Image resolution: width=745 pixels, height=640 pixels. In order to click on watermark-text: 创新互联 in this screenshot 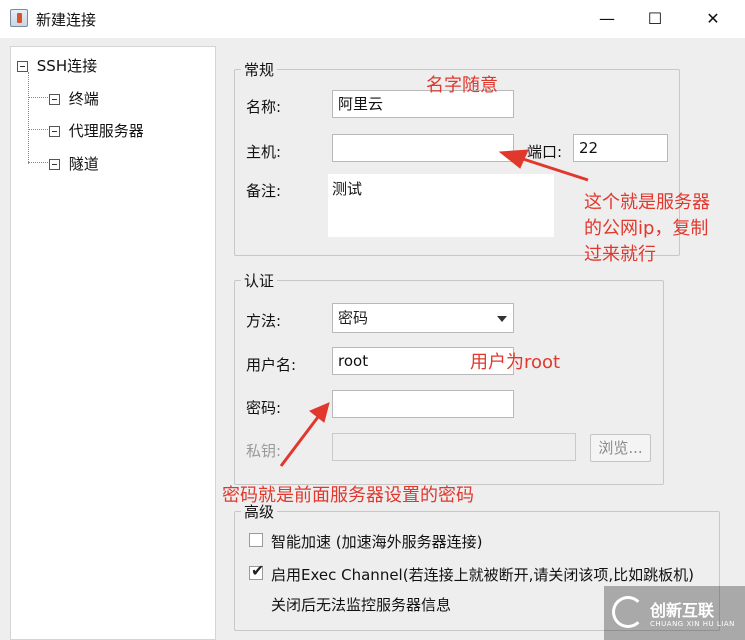, I will do `click(682, 610)`.